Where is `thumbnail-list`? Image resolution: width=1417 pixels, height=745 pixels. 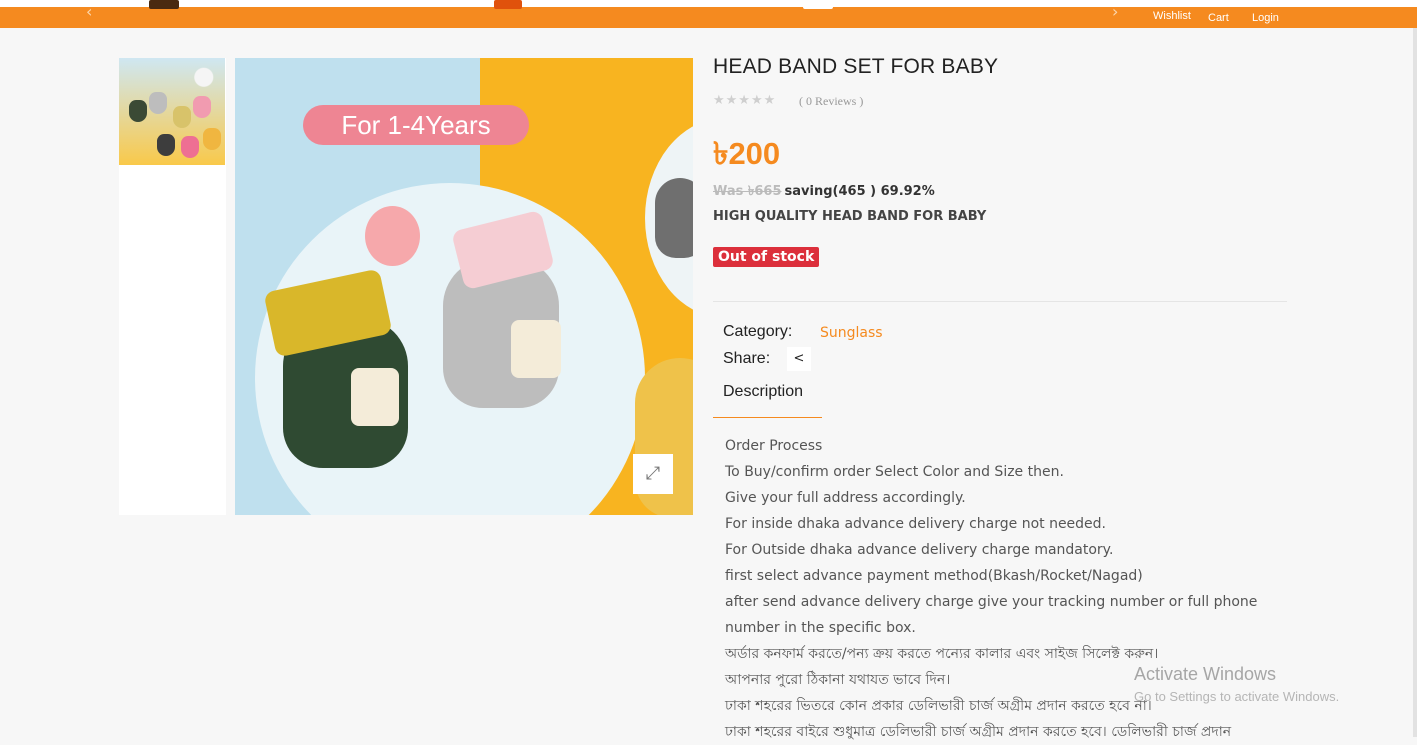
thumbnail-list is located at coordinates (172, 286).